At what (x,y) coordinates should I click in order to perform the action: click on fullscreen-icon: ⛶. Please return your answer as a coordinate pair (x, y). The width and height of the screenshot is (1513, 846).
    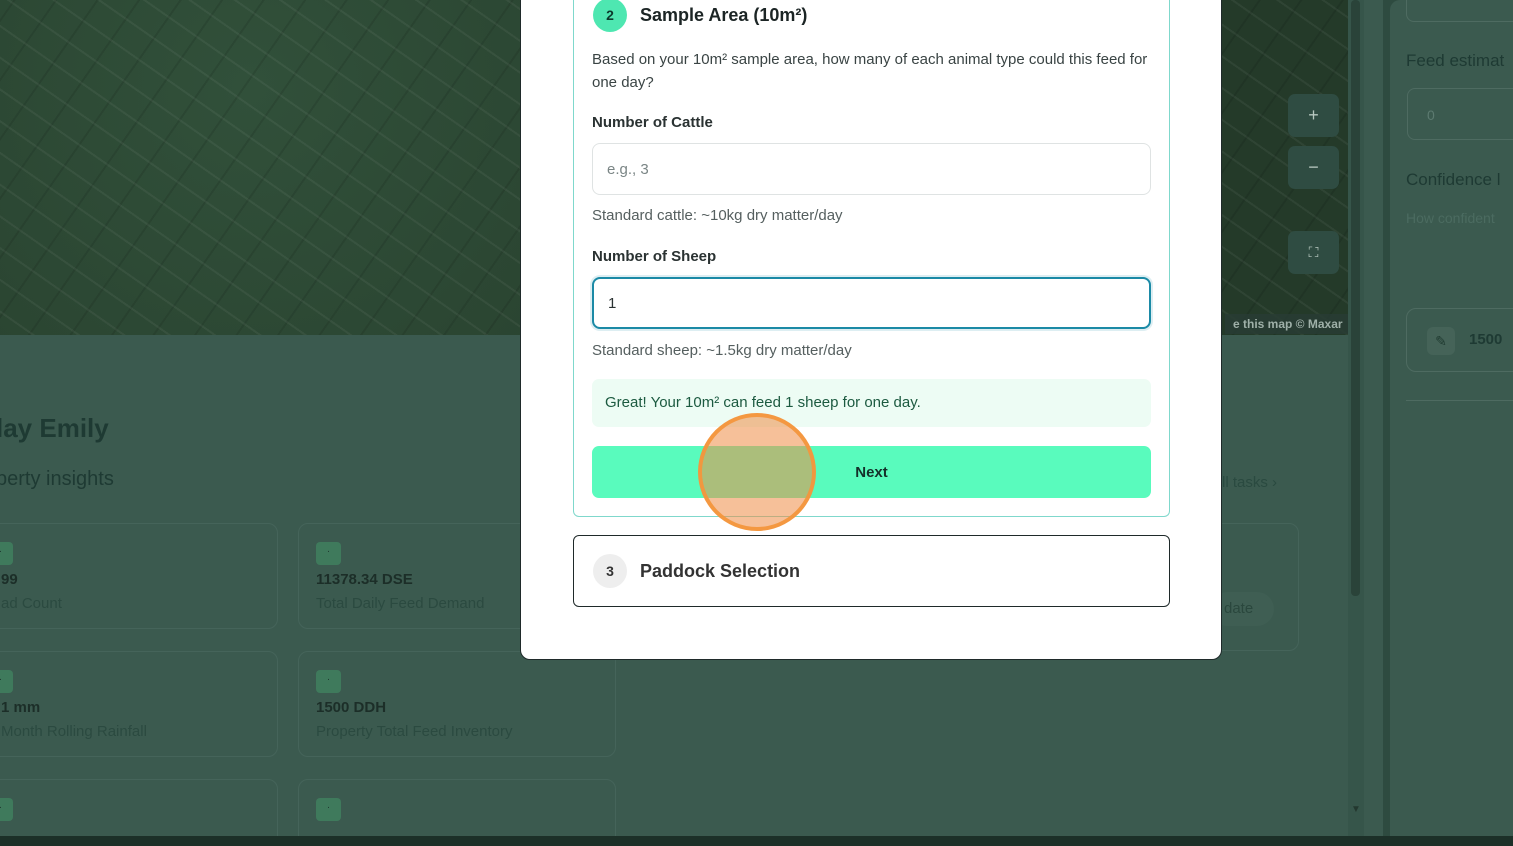
    Looking at the image, I should click on (1313, 252).